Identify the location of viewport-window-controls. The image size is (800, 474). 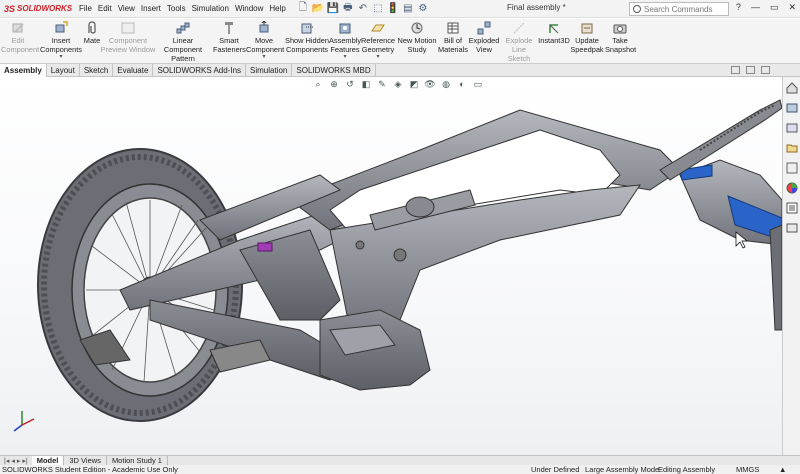
(750, 70).